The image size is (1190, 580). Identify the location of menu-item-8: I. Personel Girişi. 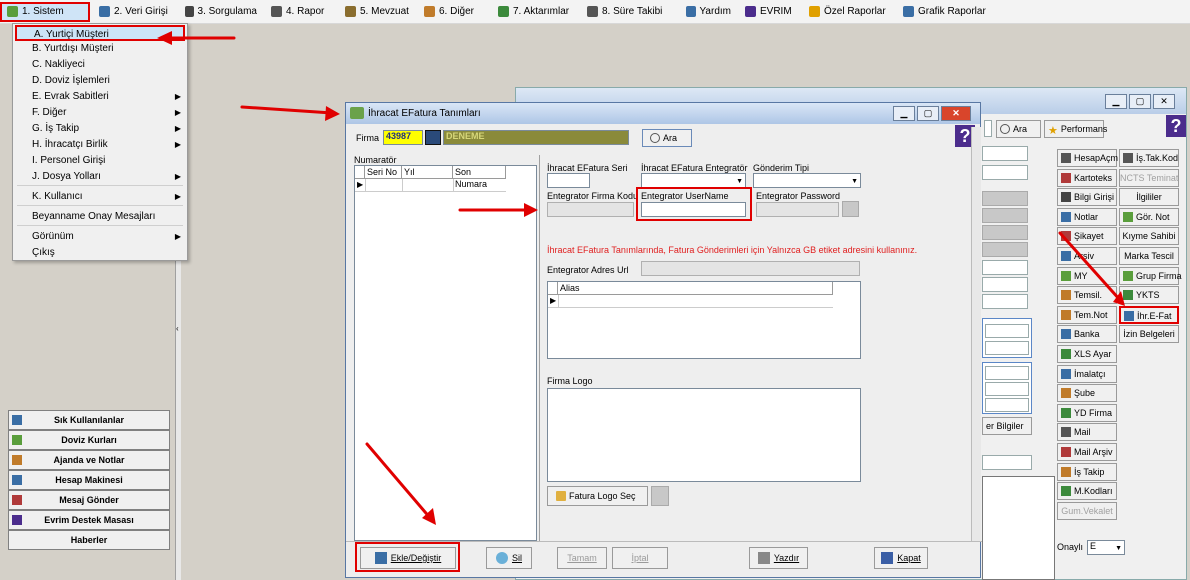
(100, 161).